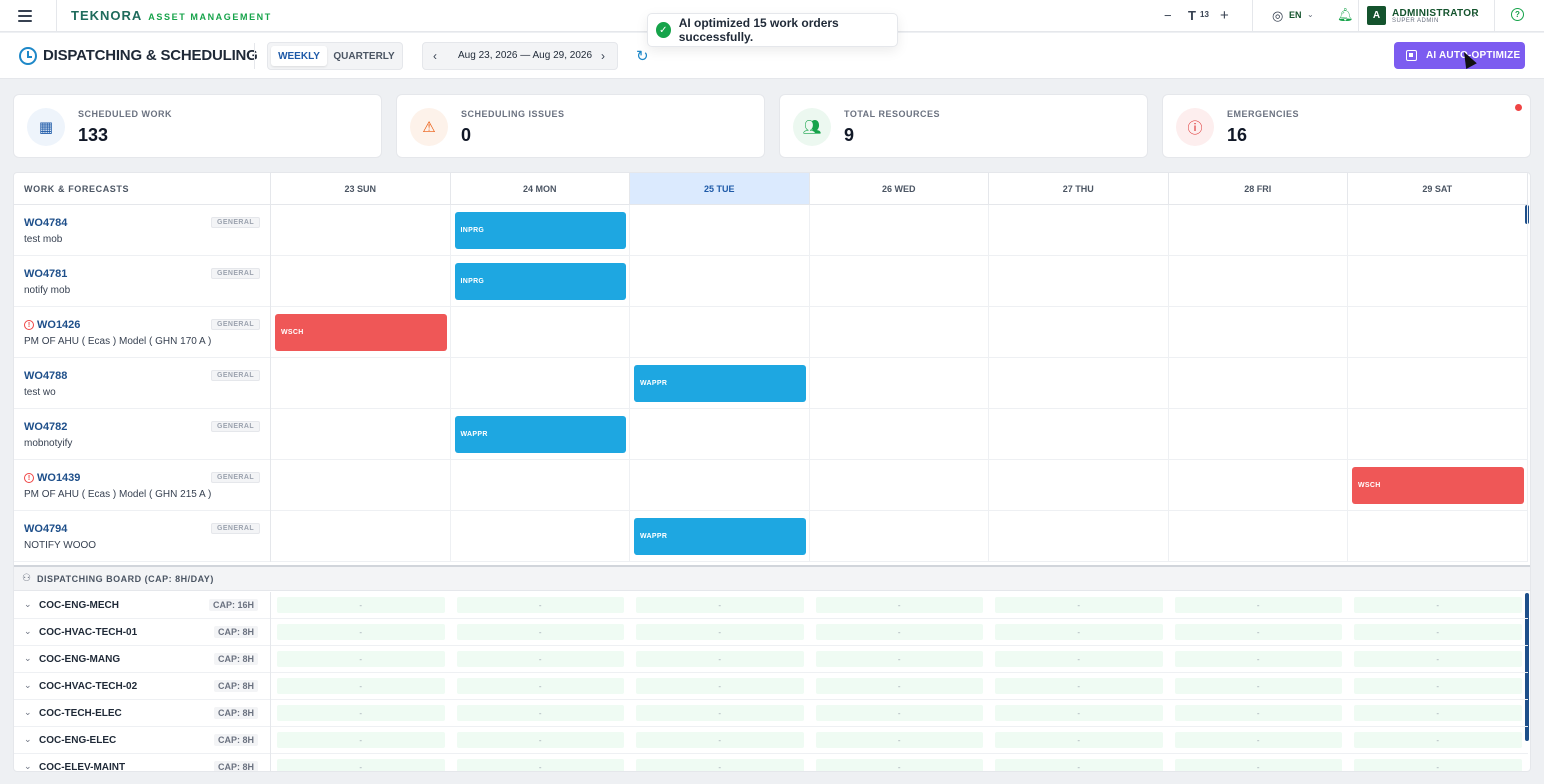 The height and width of the screenshot is (784, 1544). Describe the element at coordinates (45, 427) in the screenshot. I see `work-order-id: WO4782` at that location.